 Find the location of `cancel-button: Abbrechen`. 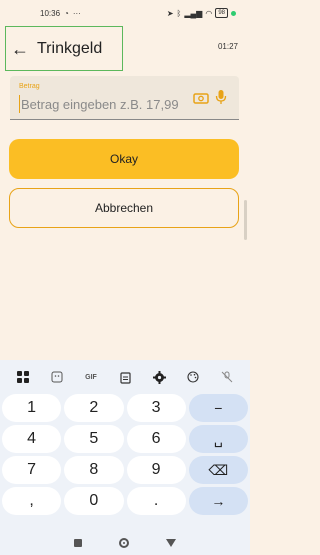

cancel-button: Abbrechen is located at coordinates (124, 208).